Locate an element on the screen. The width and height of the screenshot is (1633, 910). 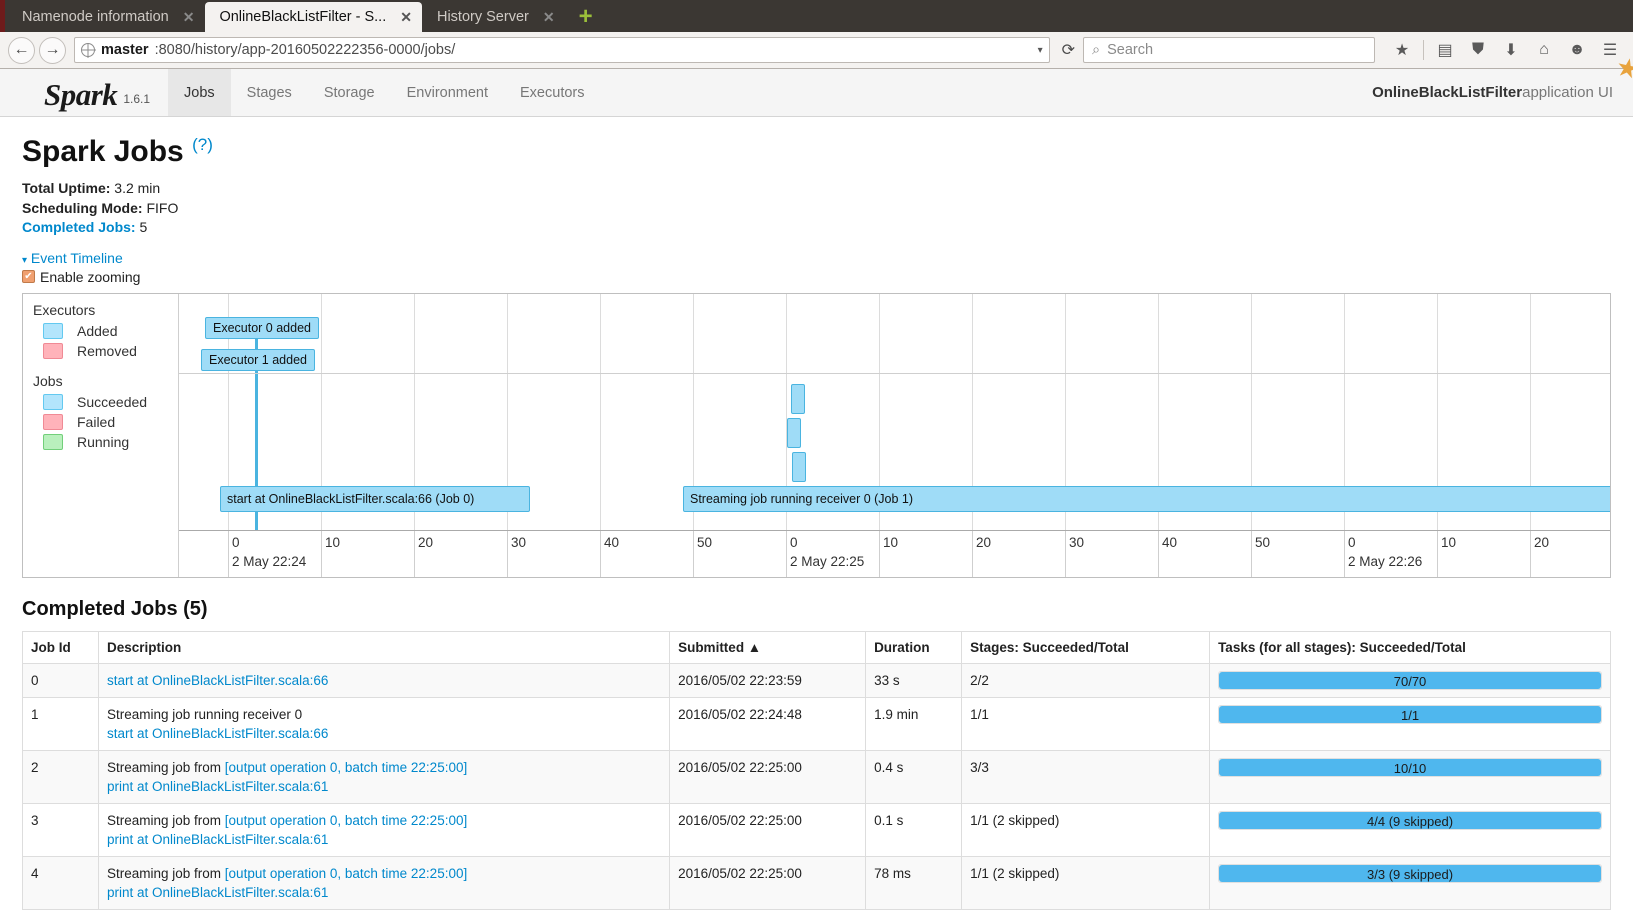
browser-tab-1: OnlineBlackListFilter - S... ✕ is located at coordinates (313, 17).